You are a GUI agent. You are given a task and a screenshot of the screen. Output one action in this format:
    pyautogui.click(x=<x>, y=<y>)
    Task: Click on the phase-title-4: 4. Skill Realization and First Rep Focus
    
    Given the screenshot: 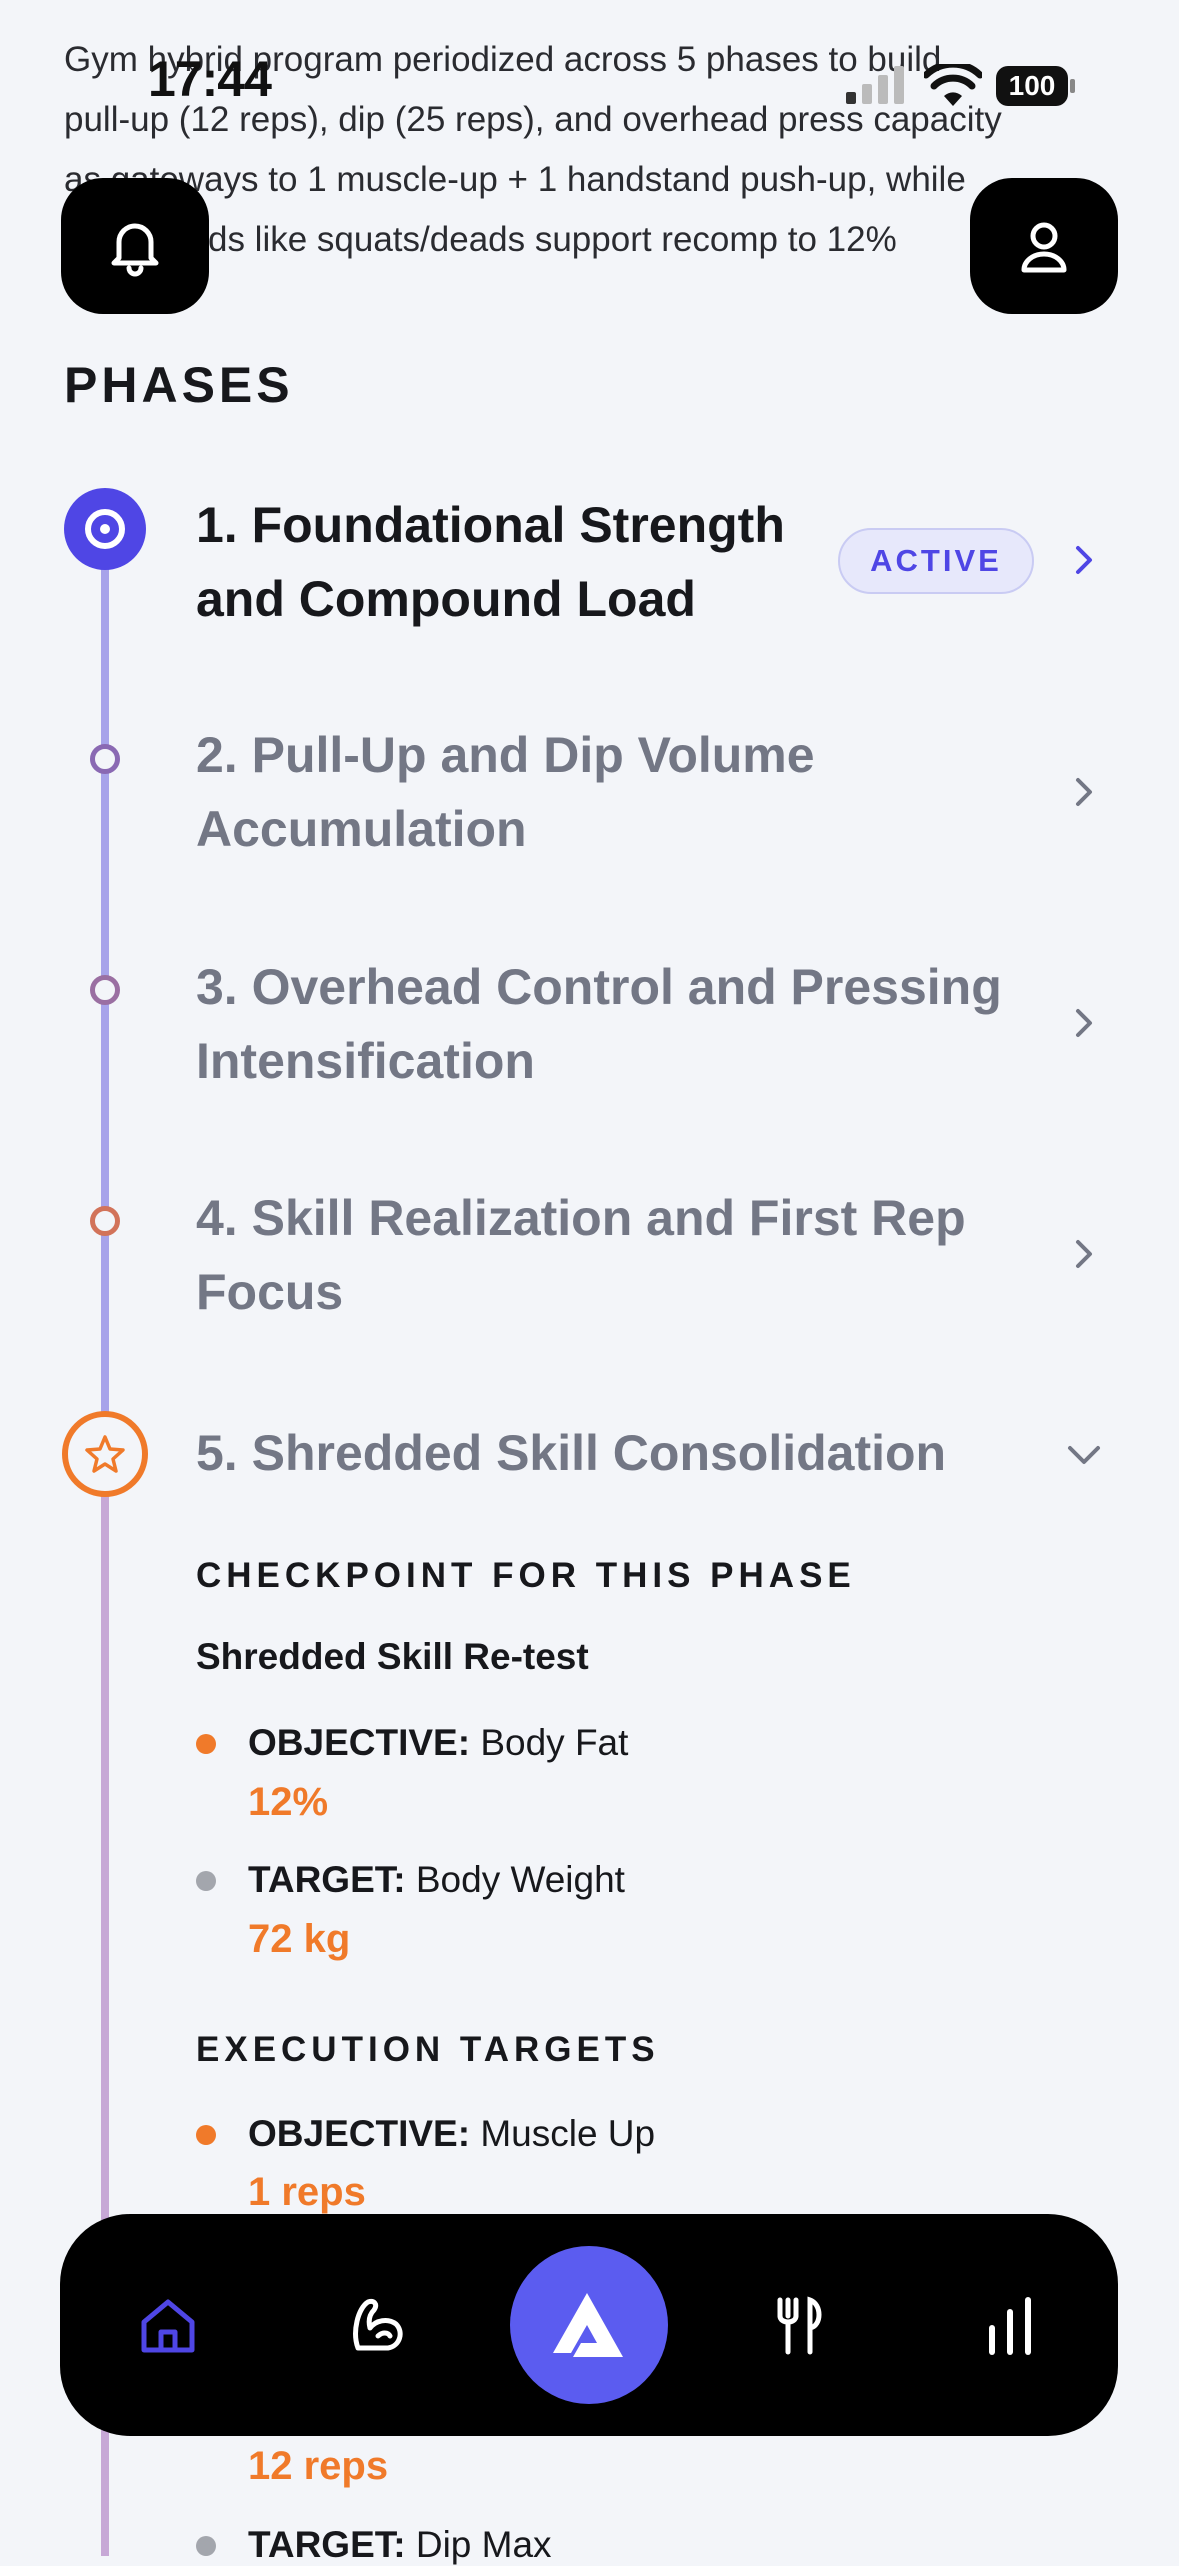 What is the action you would take?
    pyautogui.click(x=606, y=1255)
    